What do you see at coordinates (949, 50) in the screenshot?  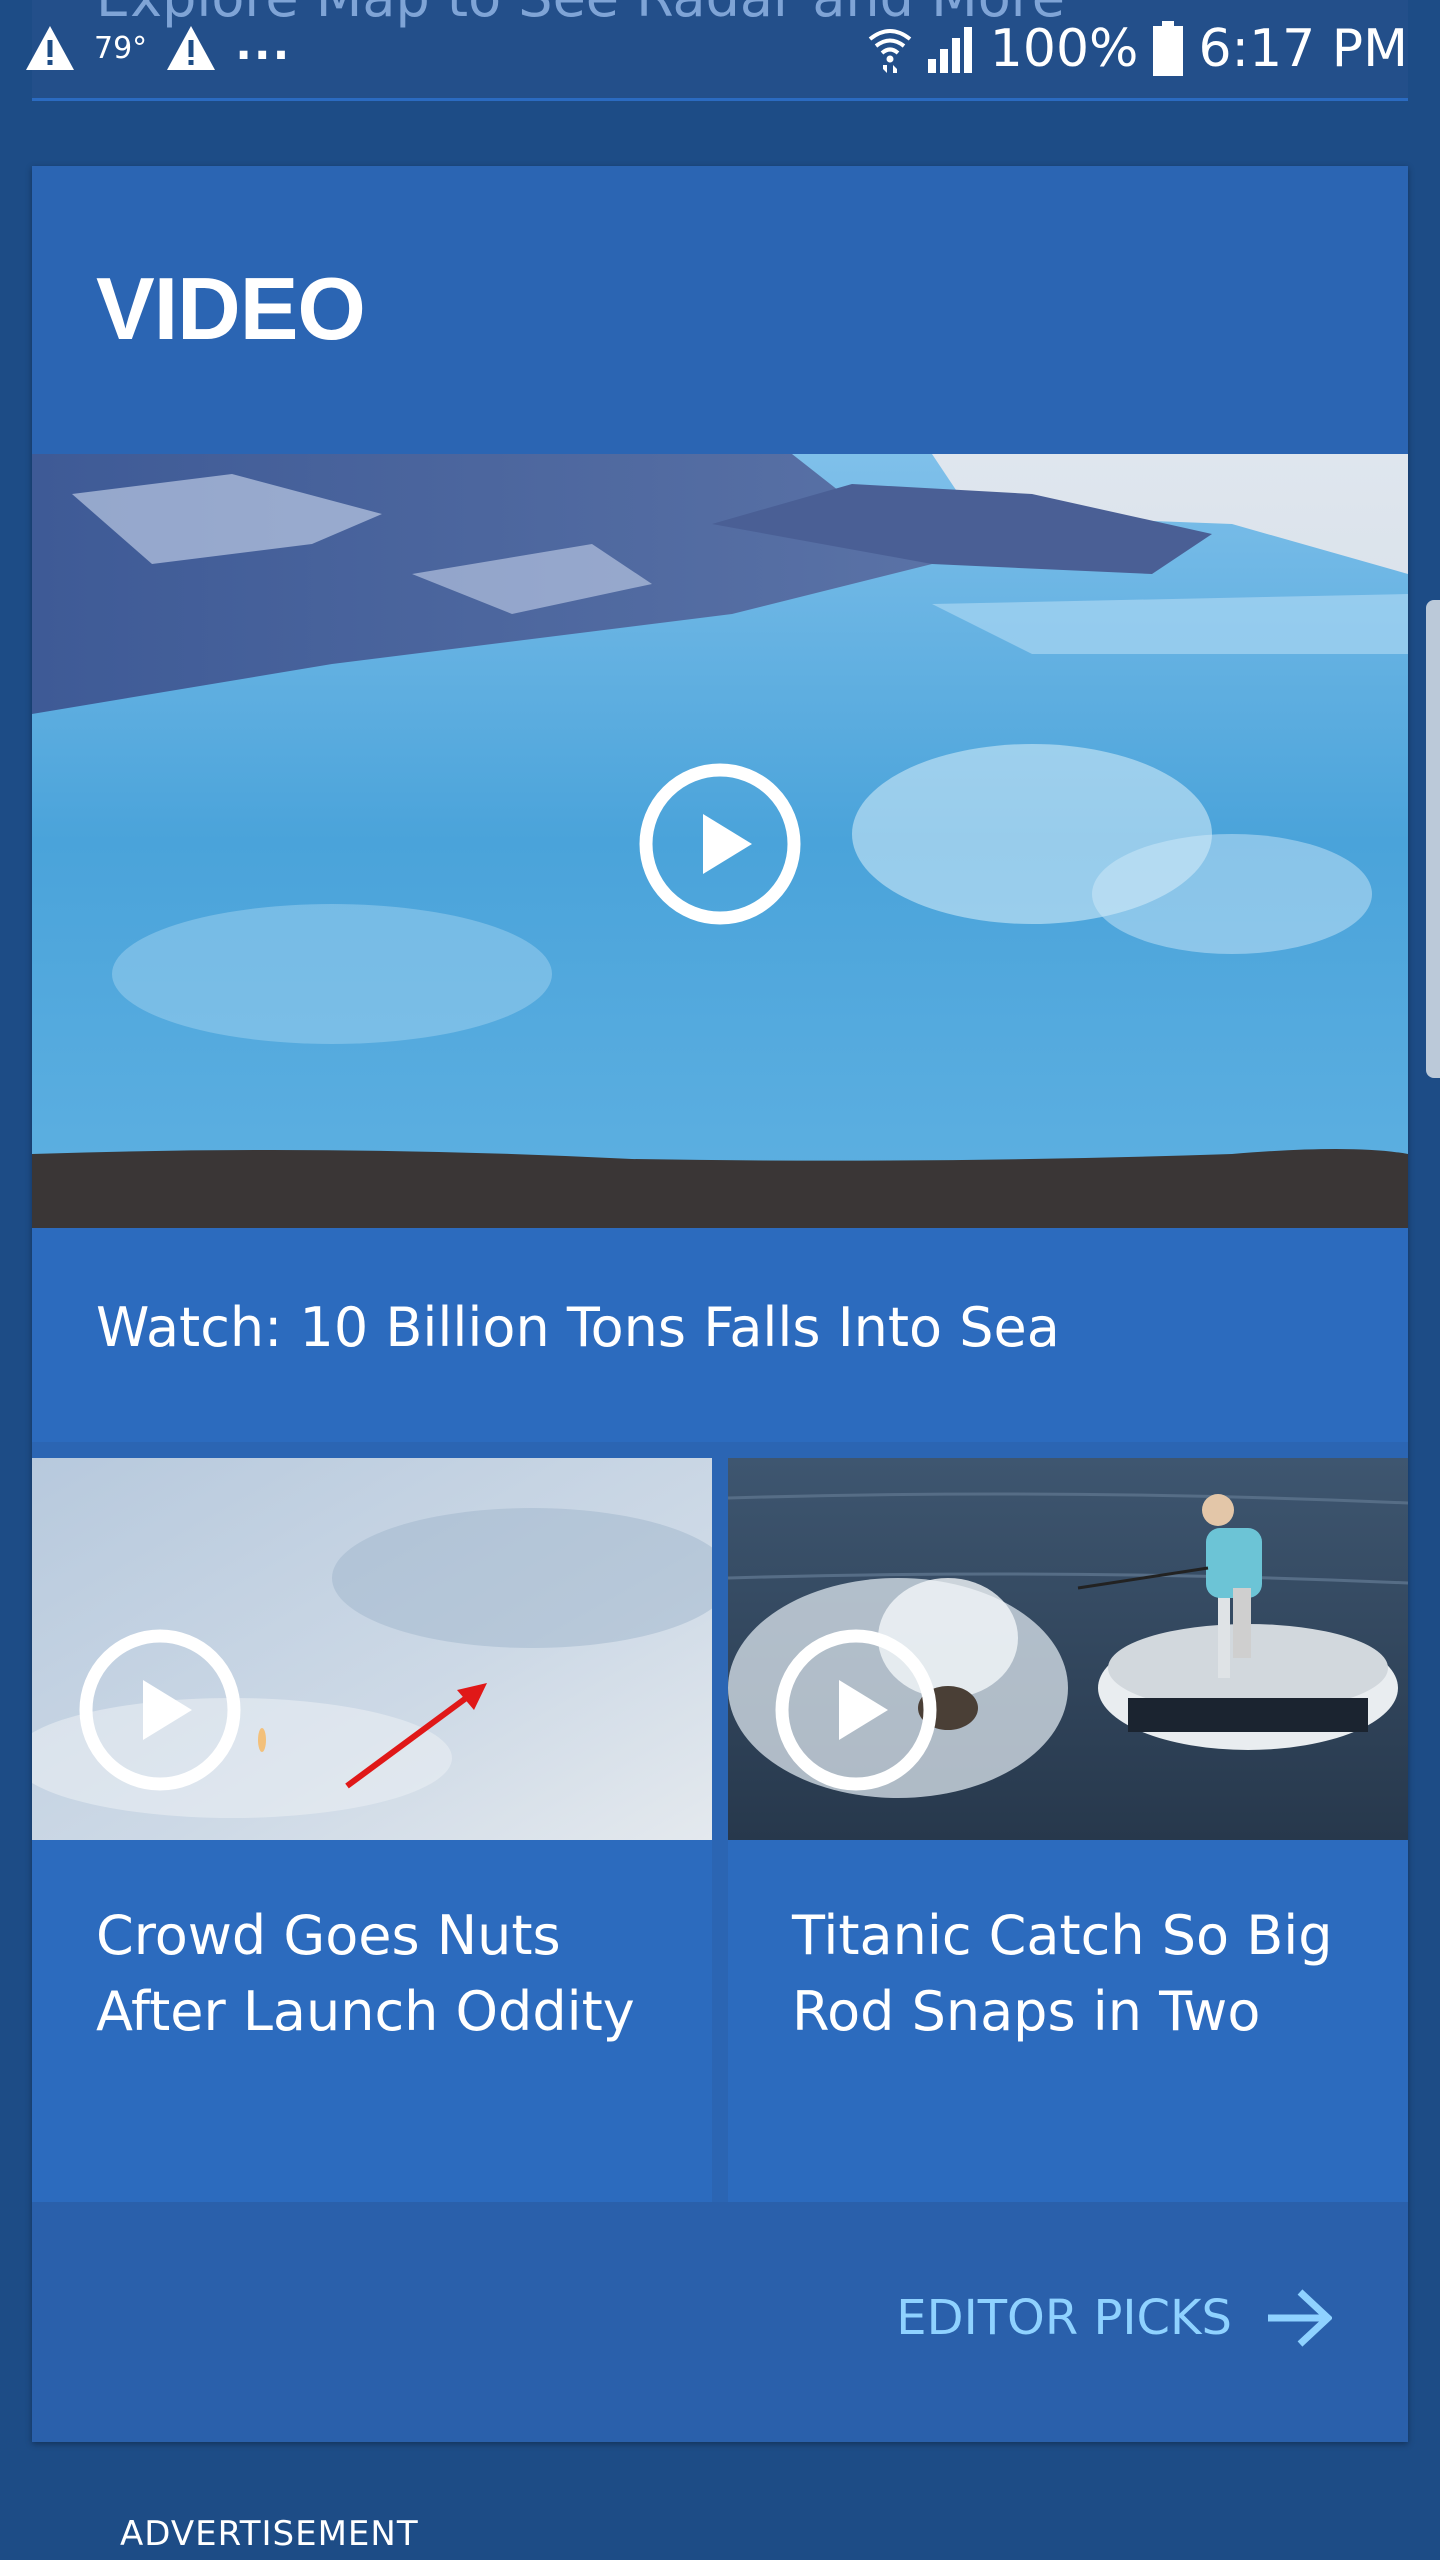 I see `signal-icon` at bounding box center [949, 50].